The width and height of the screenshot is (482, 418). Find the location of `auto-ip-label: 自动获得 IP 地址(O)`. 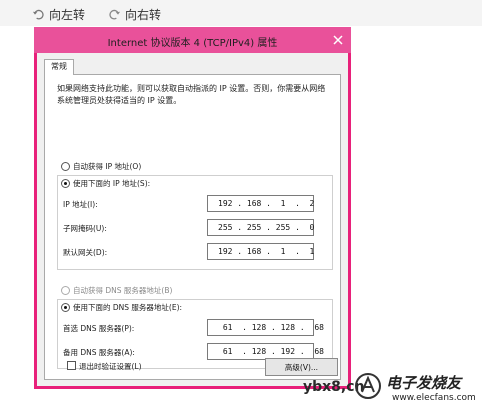

auto-ip-label: 自动获得 IP 地址(O) is located at coordinates (107, 166).